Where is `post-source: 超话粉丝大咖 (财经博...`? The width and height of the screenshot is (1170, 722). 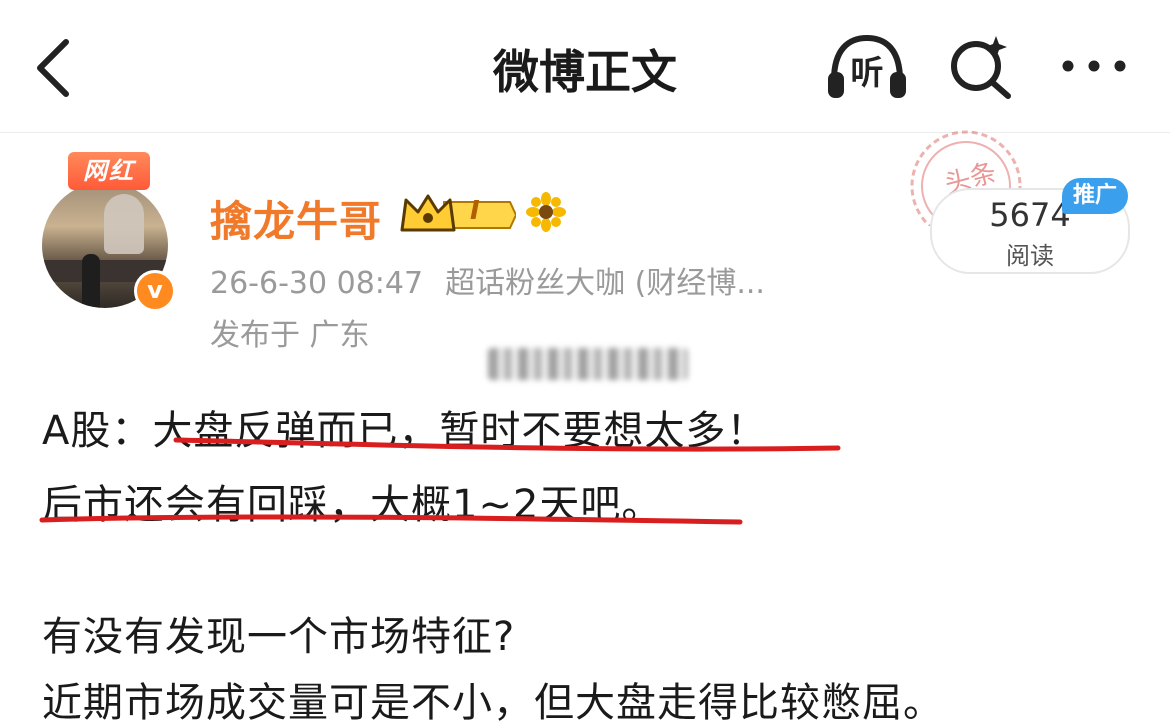
post-source: 超话粉丝大咖 (财经博... is located at coordinates (605, 283).